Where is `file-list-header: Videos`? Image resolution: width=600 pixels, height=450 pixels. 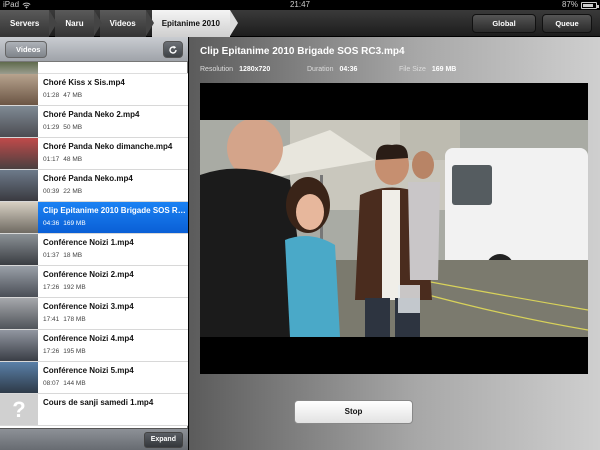 file-list-header: Videos is located at coordinates (94, 49).